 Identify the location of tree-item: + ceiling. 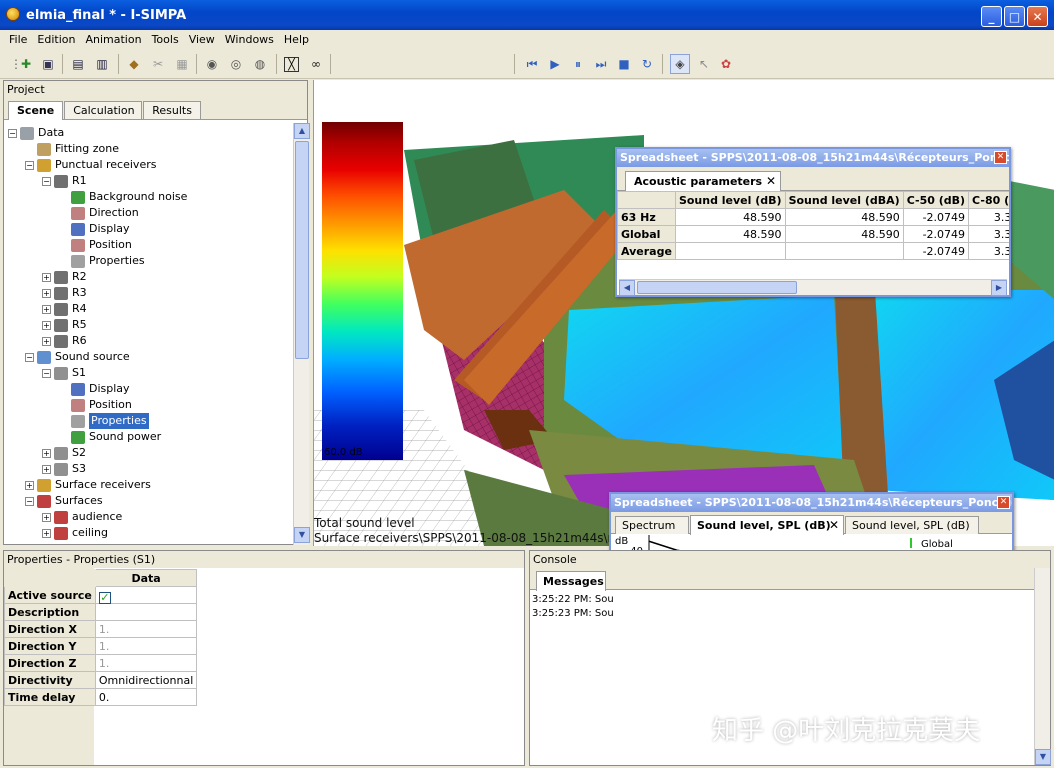
(75, 533).